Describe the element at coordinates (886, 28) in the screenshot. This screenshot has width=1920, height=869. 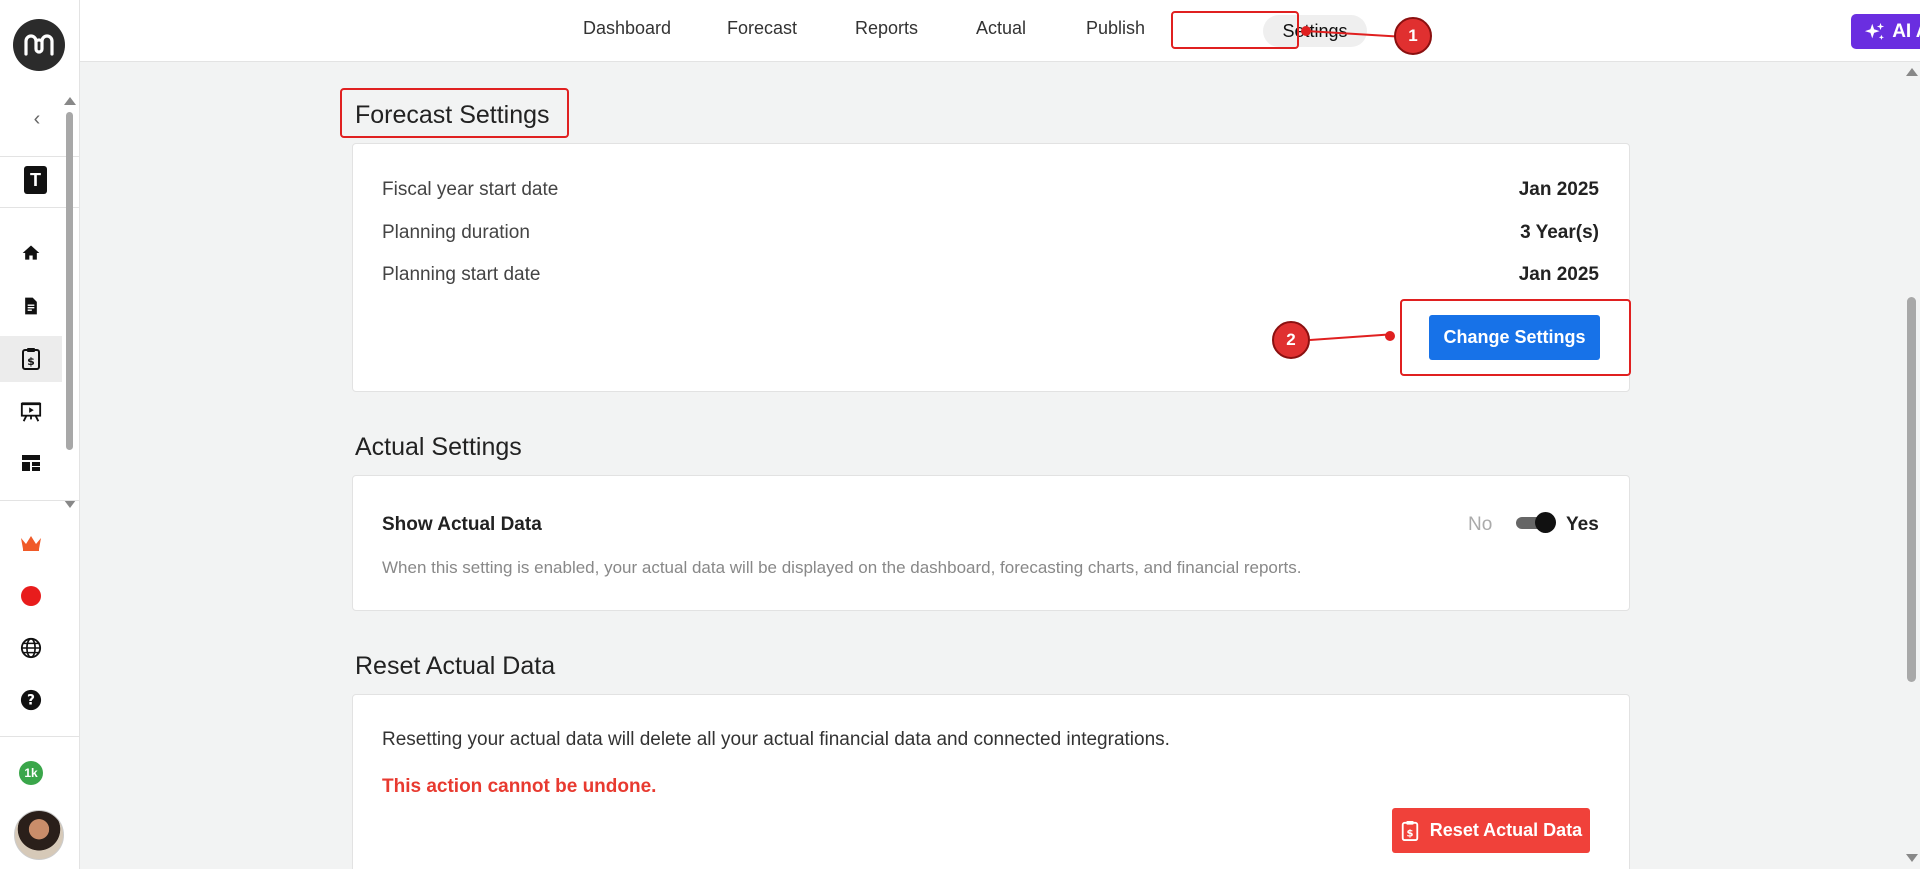
I see `tab-reports: Reports` at that location.